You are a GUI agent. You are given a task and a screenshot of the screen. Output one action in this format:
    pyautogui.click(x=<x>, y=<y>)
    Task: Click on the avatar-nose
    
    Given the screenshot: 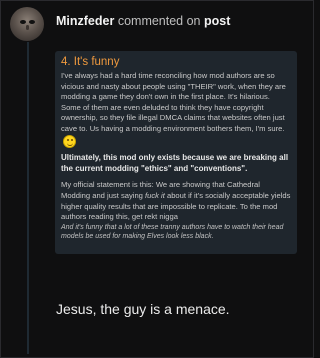 What is the action you would take?
    pyautogui.click(x=27, y=27)
    